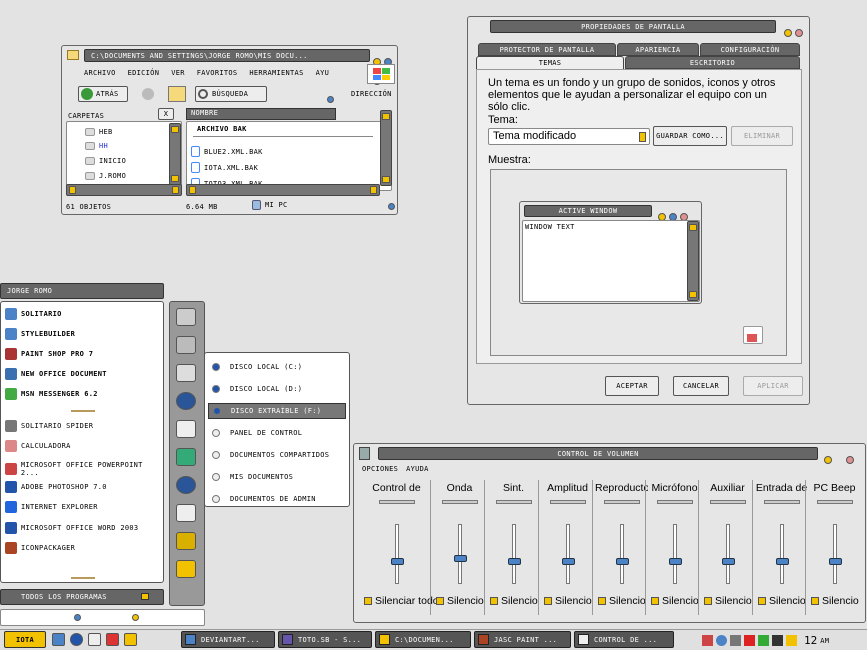 The image size is (867, 650). What do you see at coordinates (735, 640) in the screenshot?
I see `volume-icon` at bounding box center [735, 640].